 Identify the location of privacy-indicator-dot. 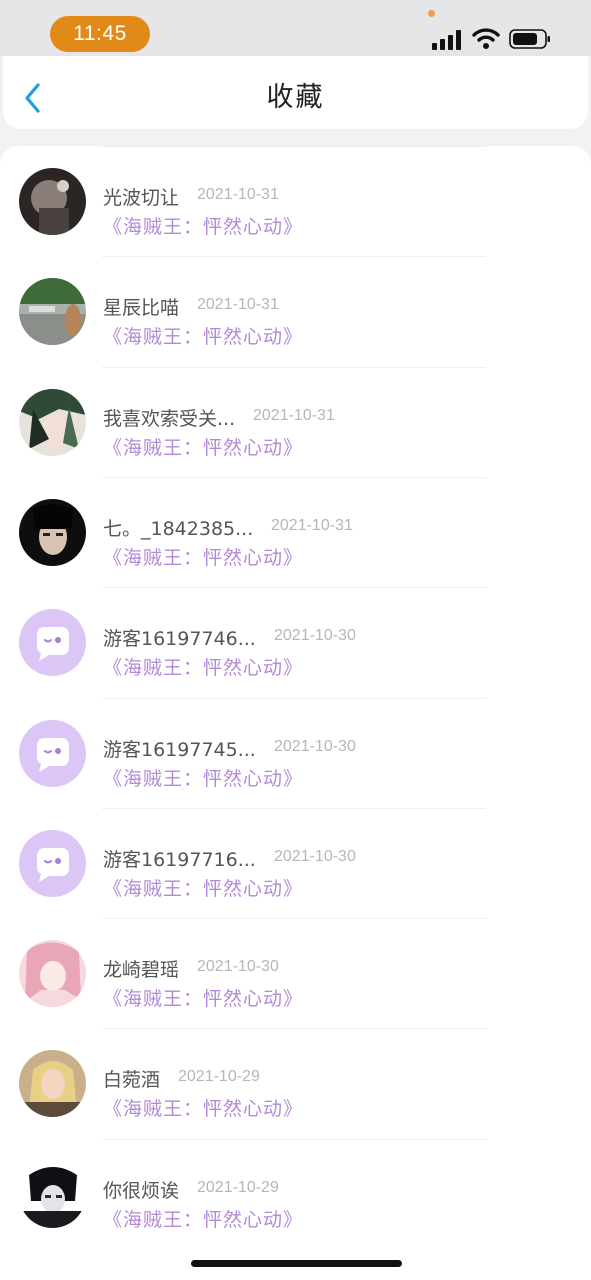
(431, 13).